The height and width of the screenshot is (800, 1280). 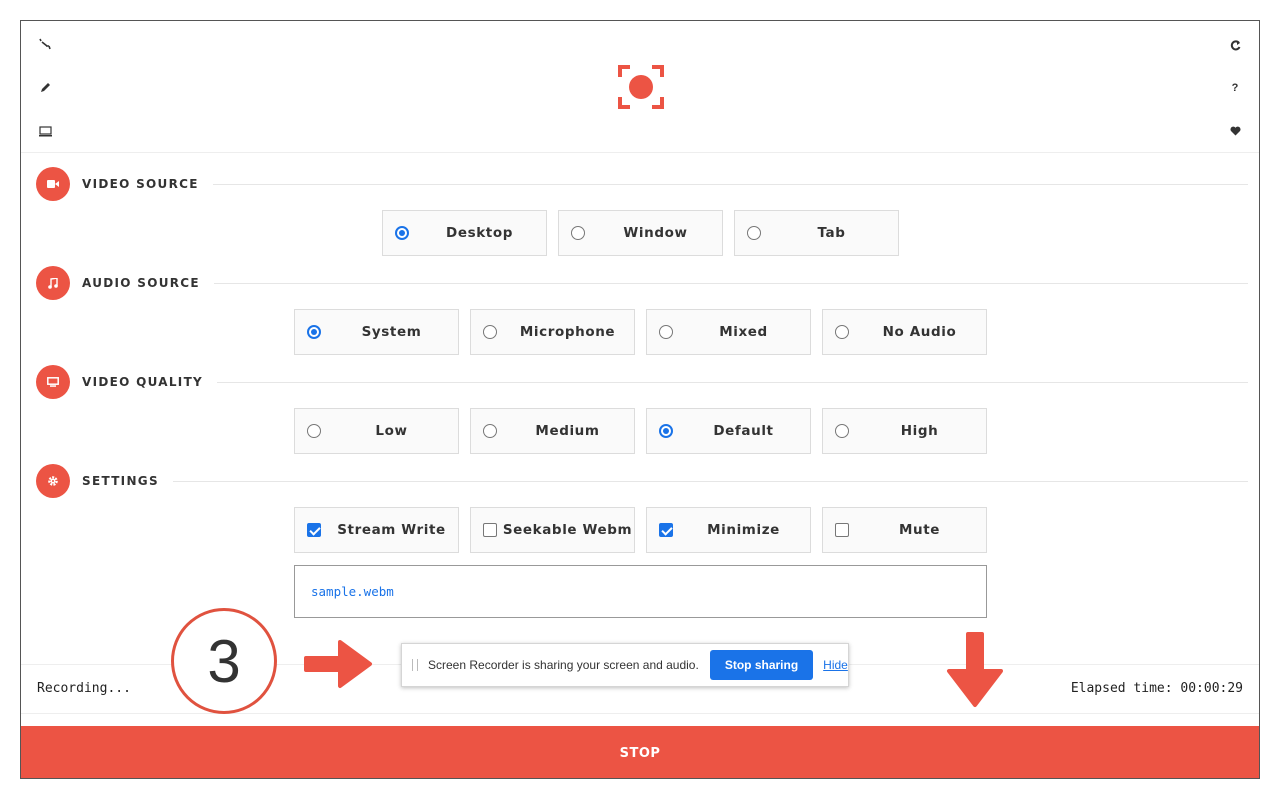 I want to click on section-title: SETTINGS, so click(x=120, y=481).